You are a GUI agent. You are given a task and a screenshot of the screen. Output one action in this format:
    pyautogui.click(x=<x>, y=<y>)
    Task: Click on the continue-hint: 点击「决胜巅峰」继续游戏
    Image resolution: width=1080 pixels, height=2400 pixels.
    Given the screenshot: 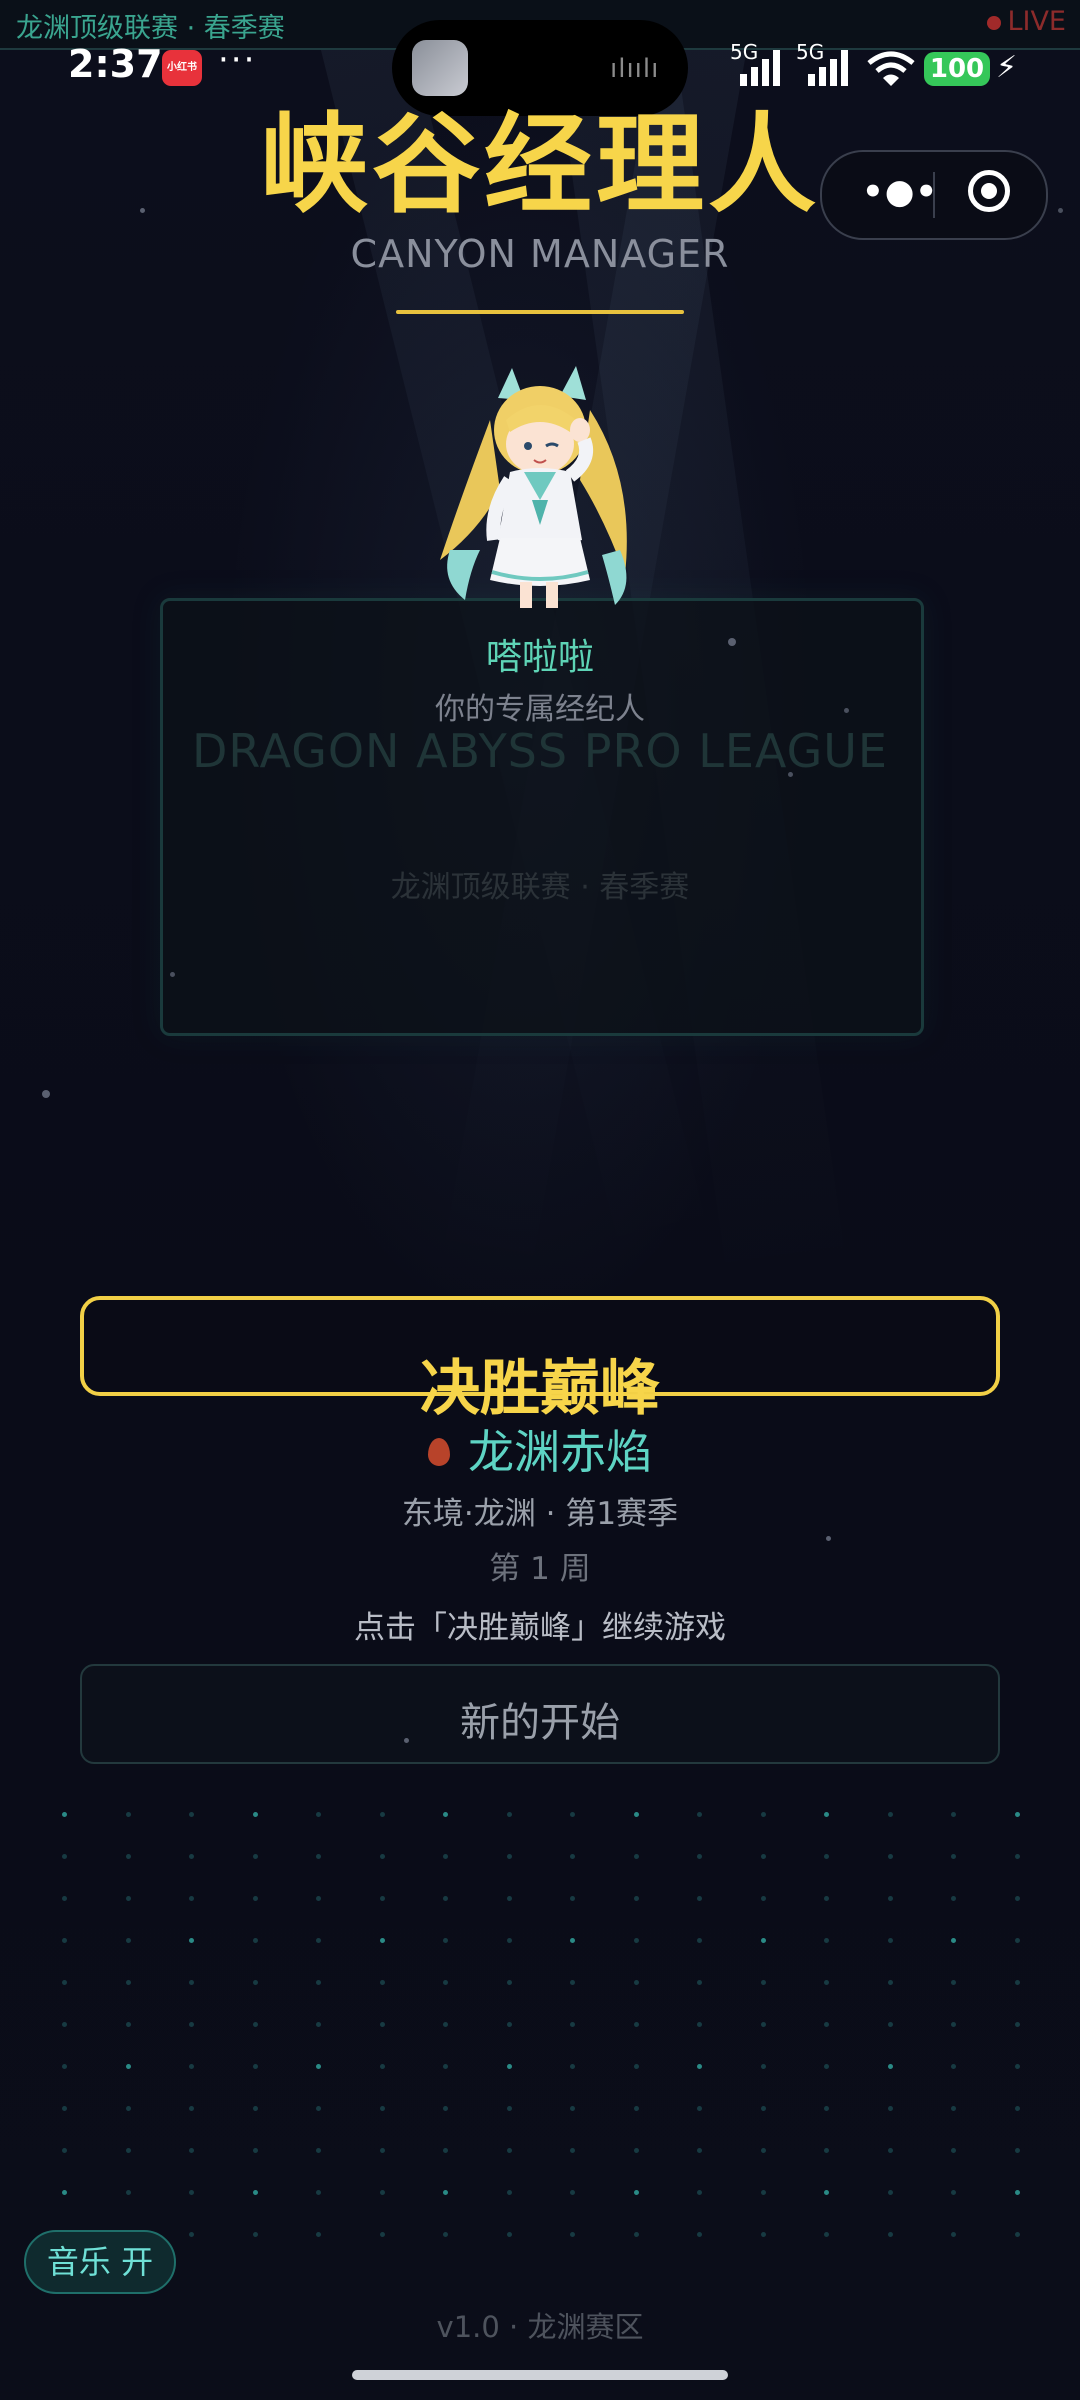 What is the action you would take?
    pyautogui.click(x=540, y=1628)
    